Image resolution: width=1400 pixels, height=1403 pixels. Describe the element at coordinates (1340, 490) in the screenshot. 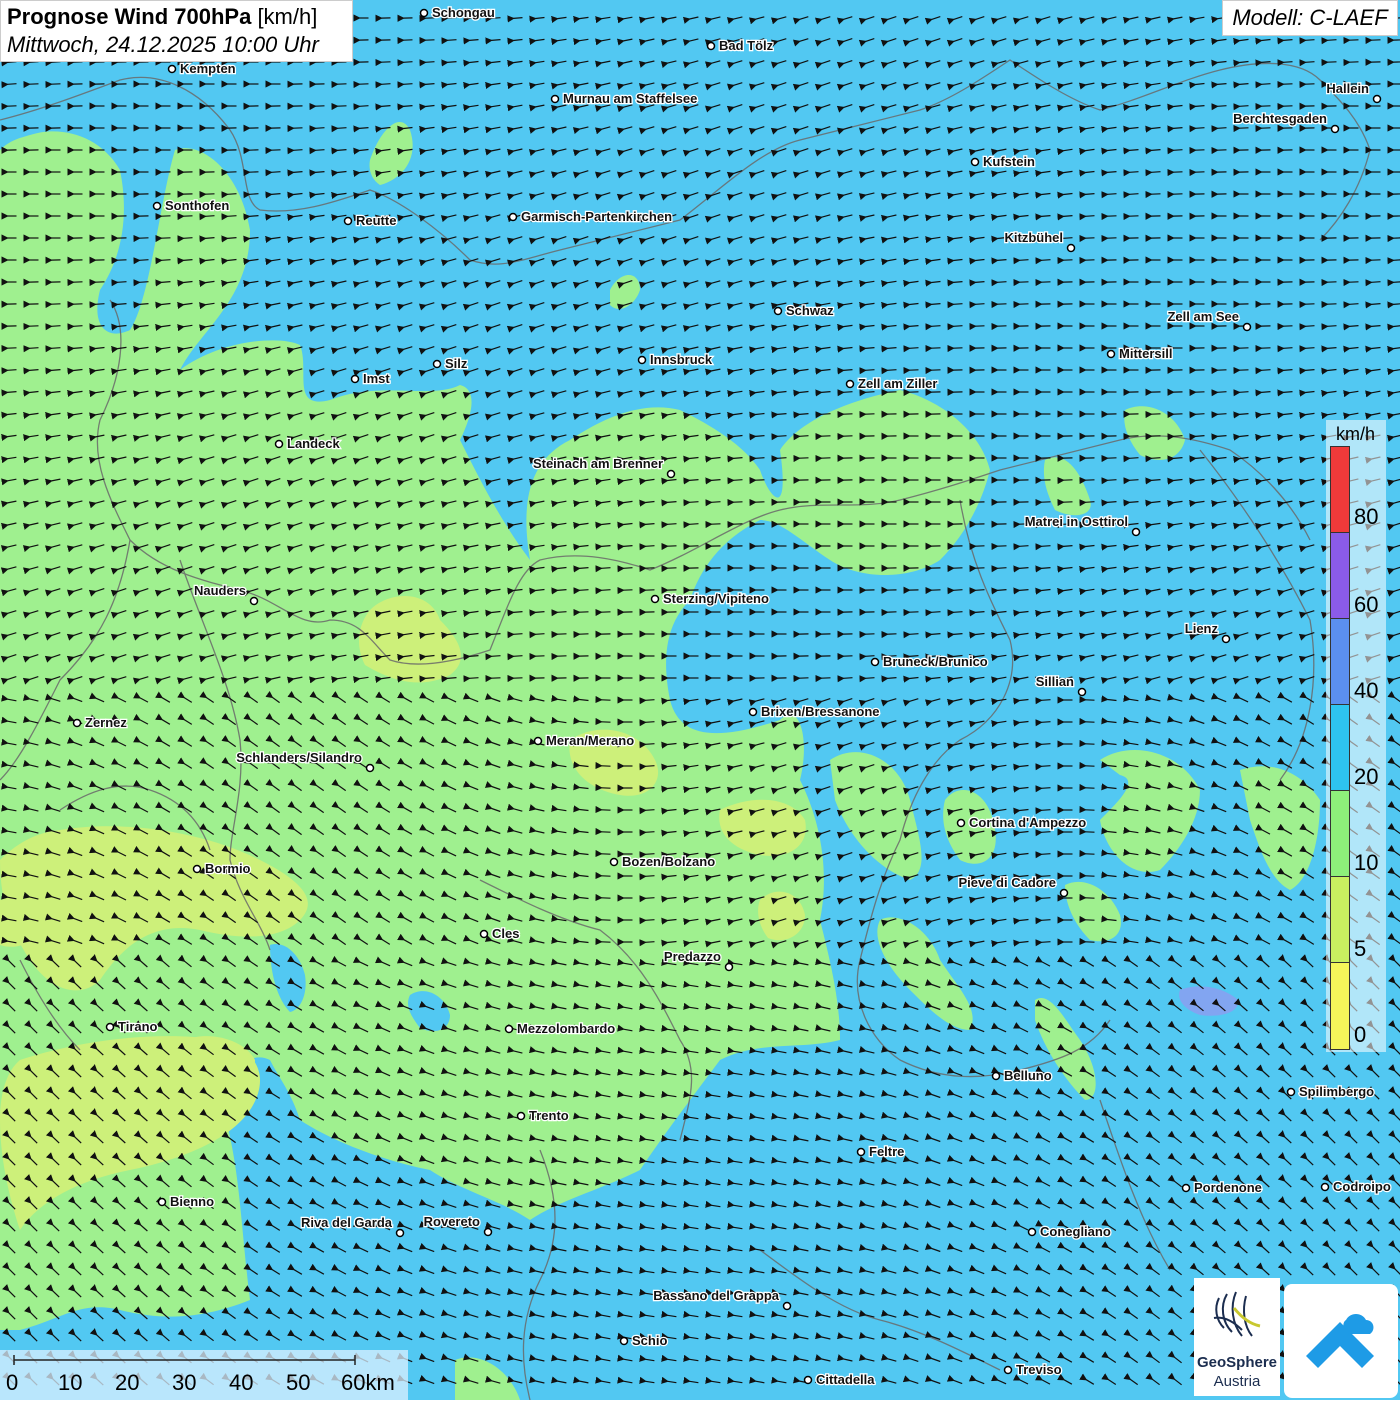

I see `legend-segment` at that location.